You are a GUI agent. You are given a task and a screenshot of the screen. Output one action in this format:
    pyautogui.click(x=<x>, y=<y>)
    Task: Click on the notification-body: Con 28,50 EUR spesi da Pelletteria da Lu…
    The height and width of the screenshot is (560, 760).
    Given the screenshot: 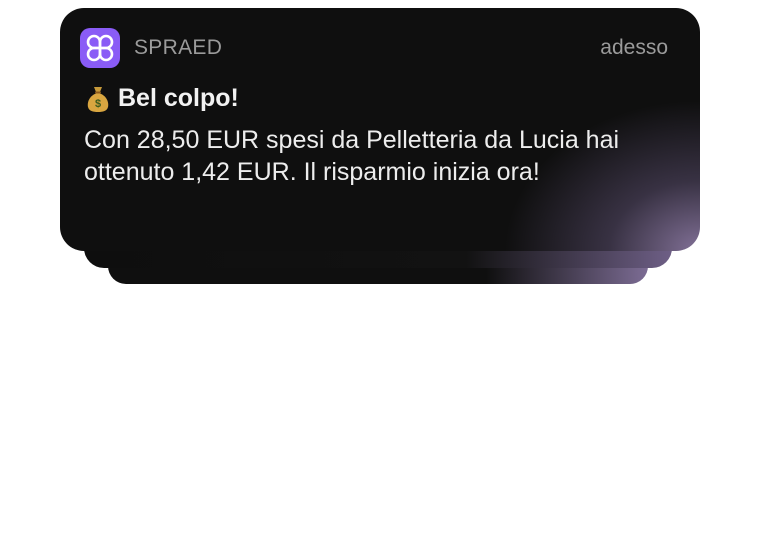 What is the action you would take?
    pyautogui.click(x=352, y=156)
    